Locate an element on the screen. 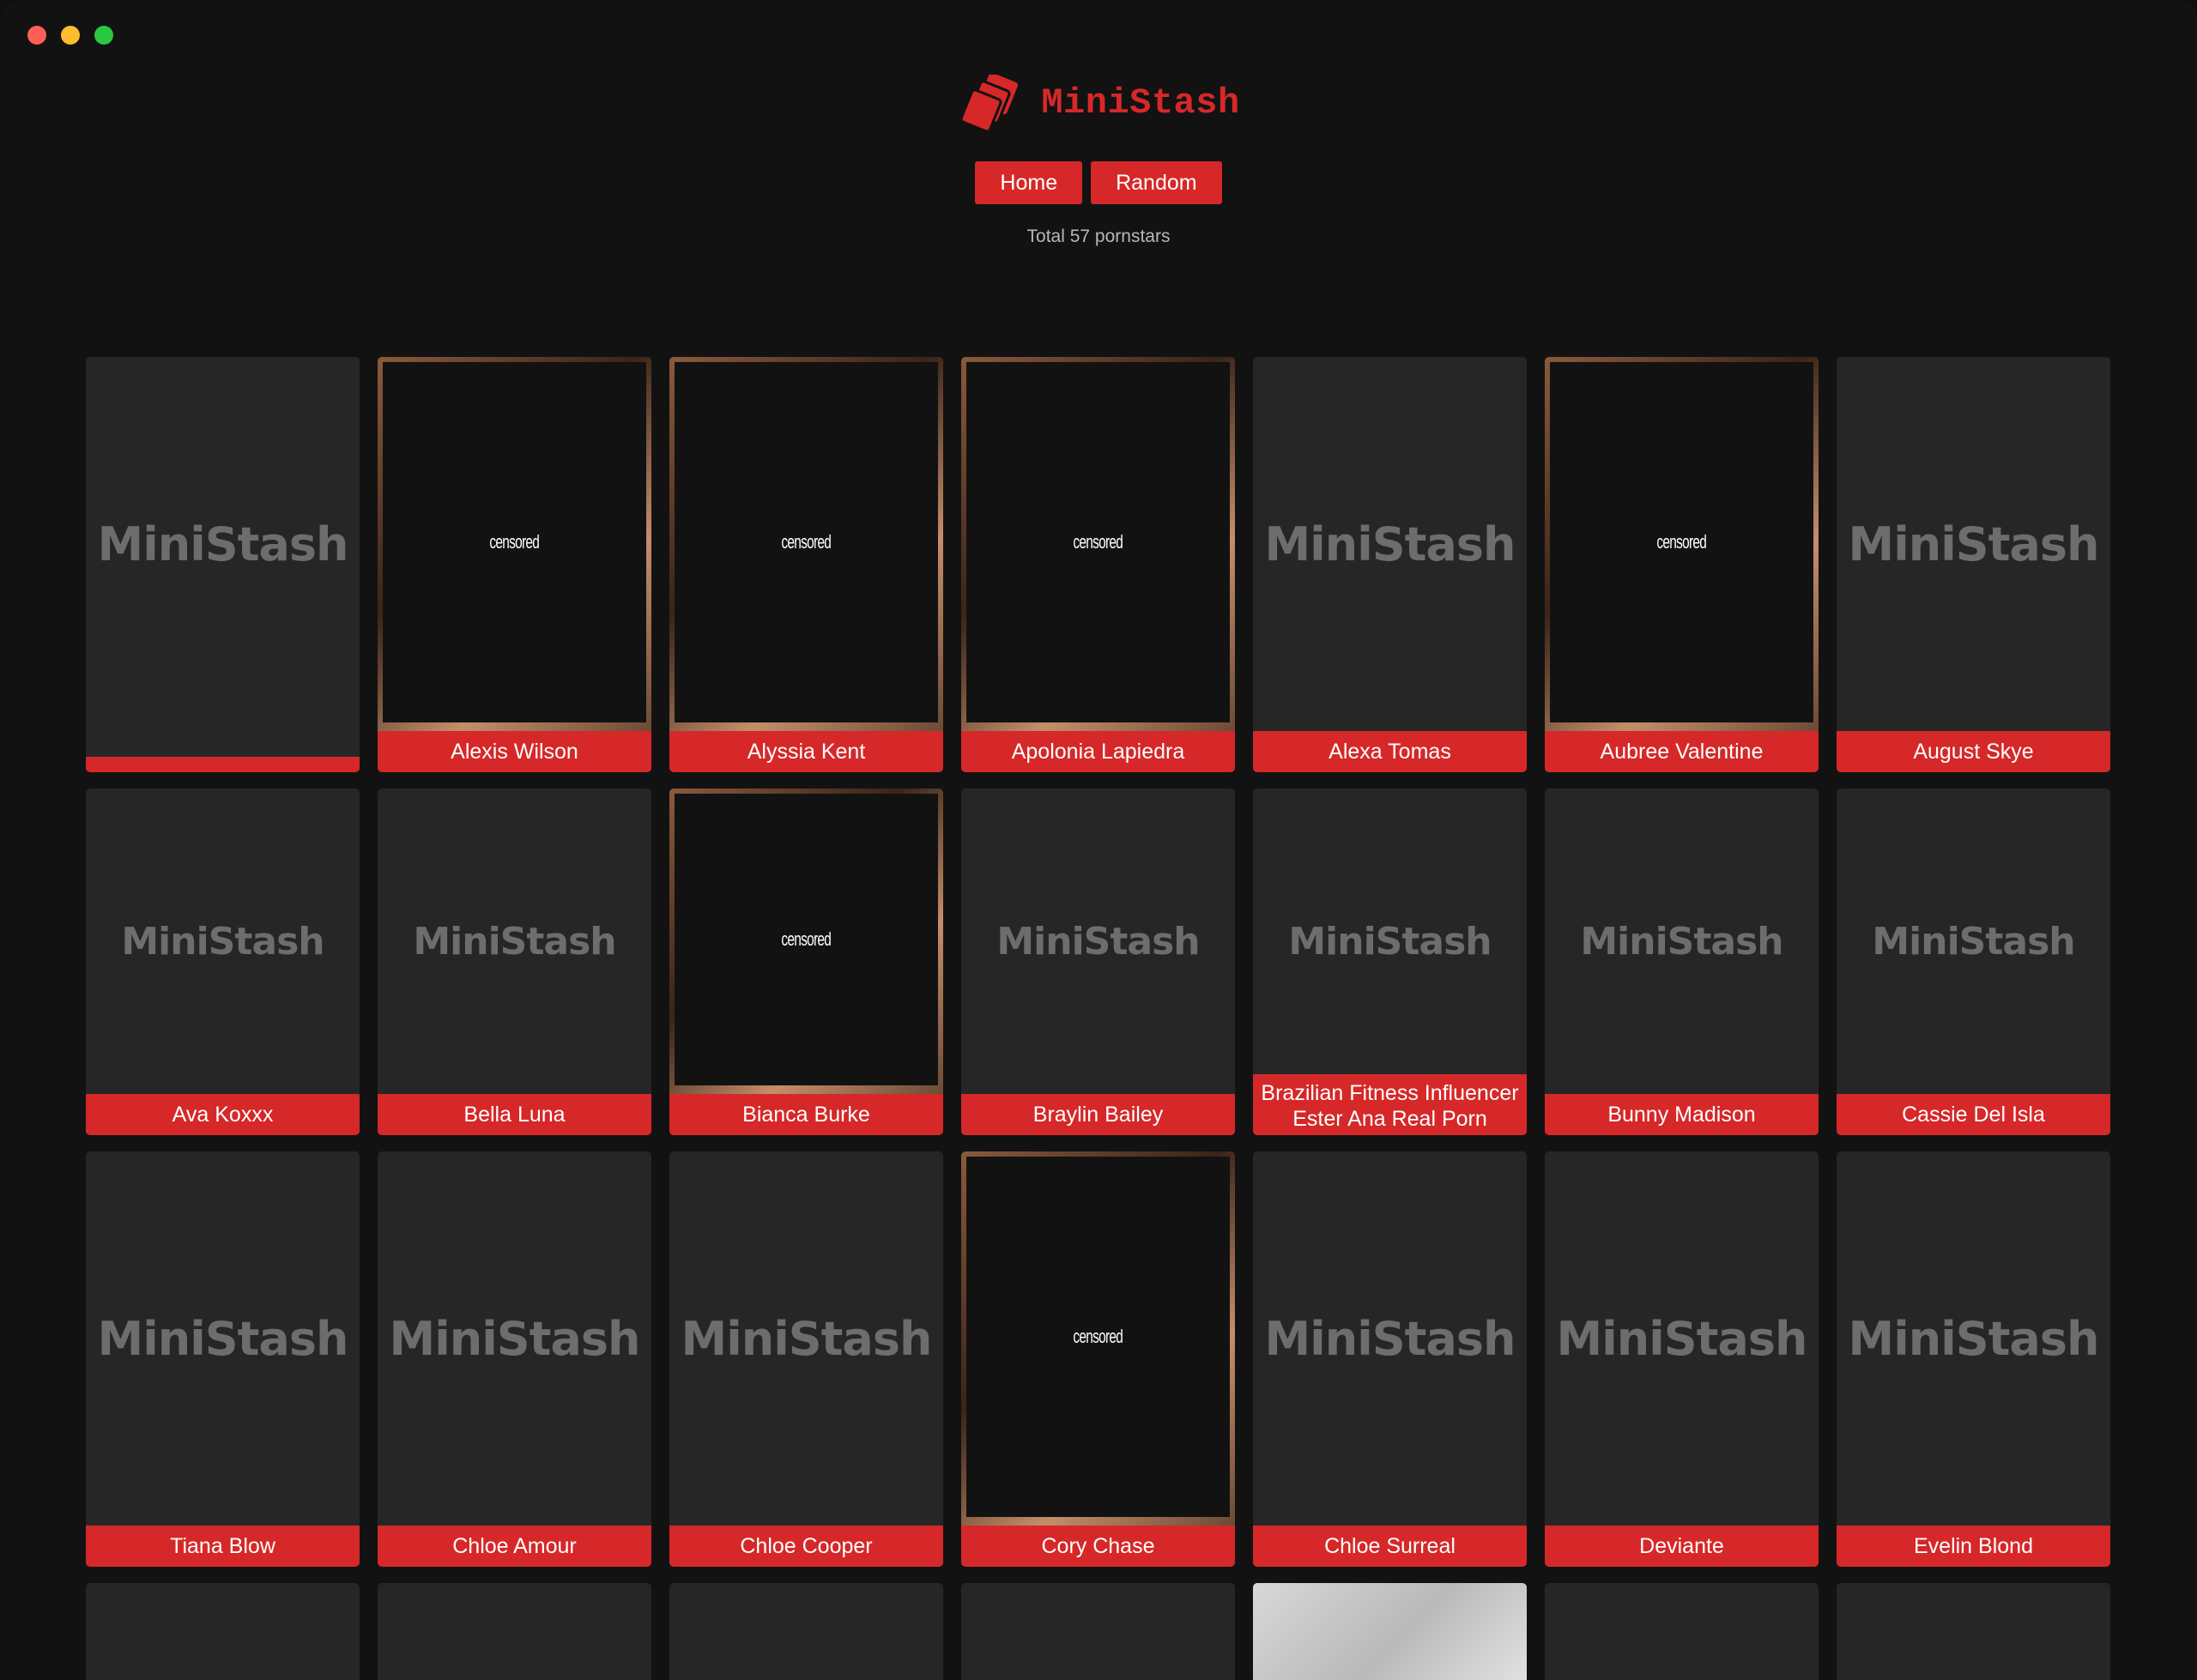 The height and width of the screenshot is (1680, 2197). performer-name: Deviante is located at coordinates (1682, 1547).